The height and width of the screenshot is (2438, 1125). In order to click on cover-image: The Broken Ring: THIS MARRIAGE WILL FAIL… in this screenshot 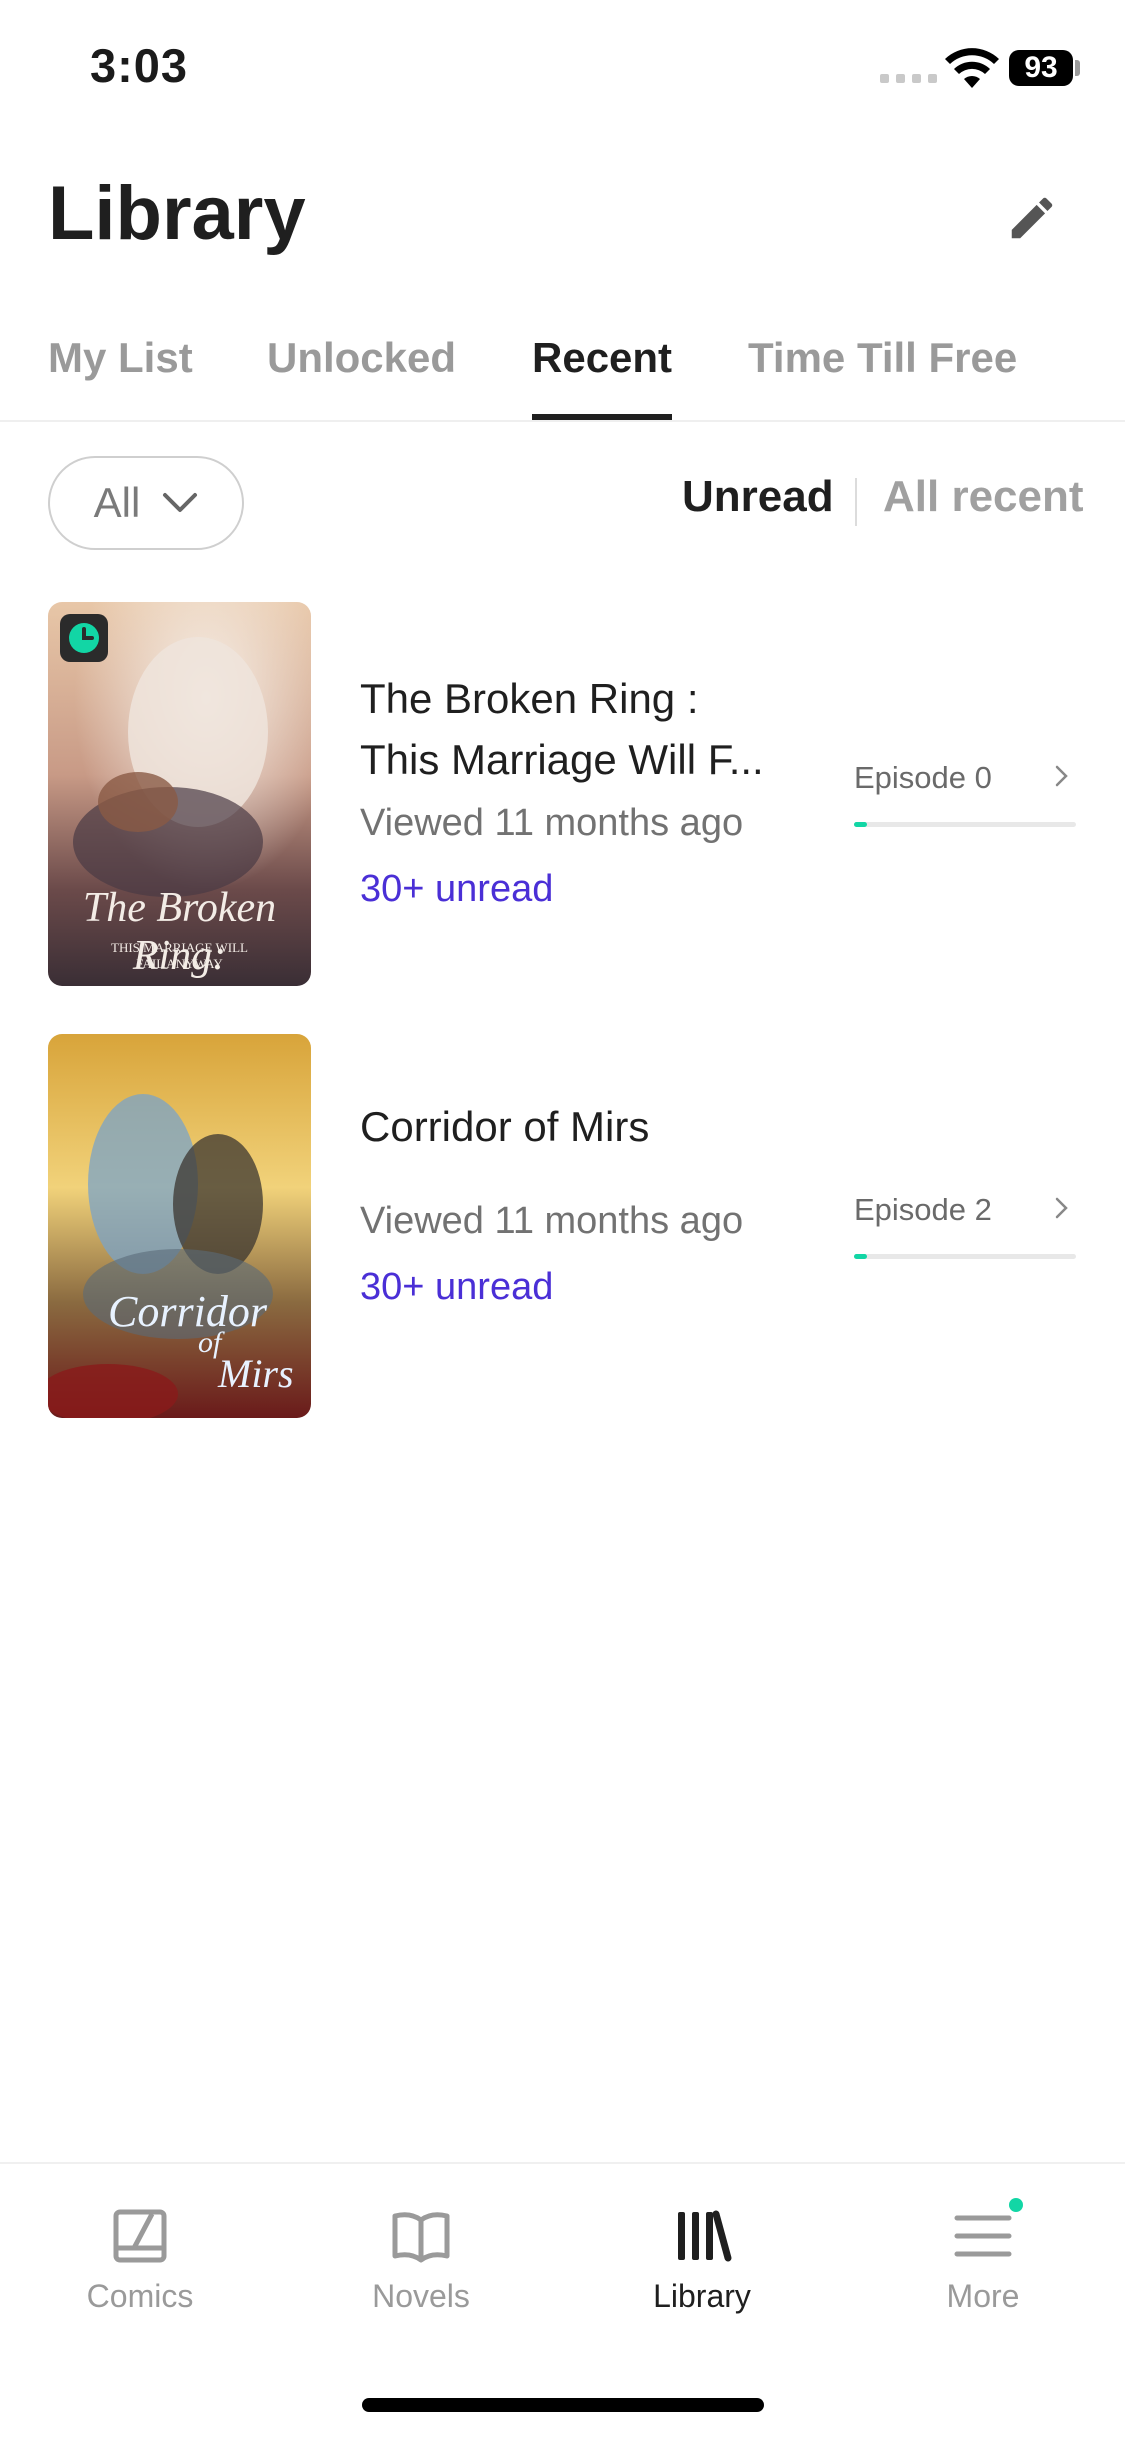, I will do `click(179, 794)`.